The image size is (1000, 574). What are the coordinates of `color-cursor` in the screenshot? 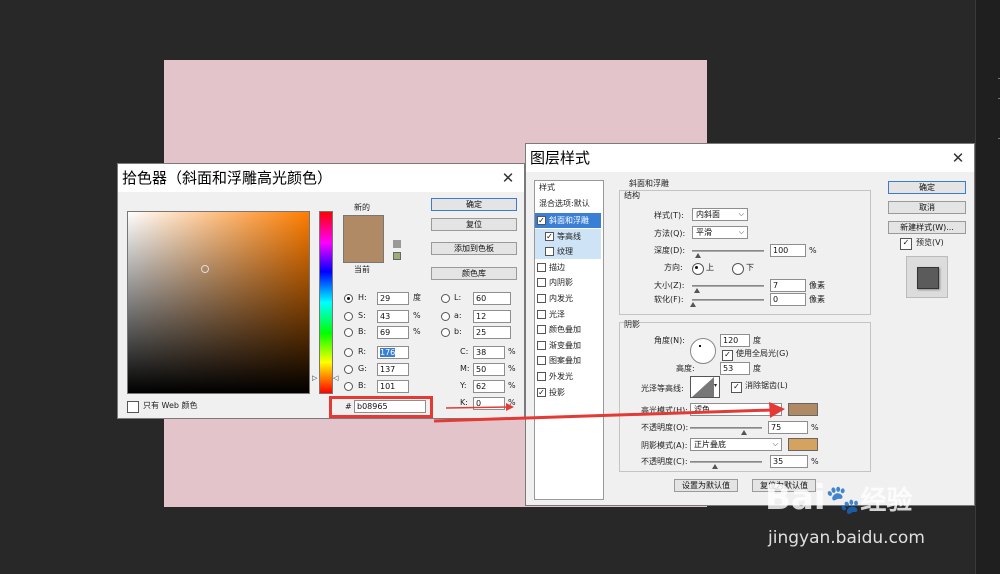 It's located at (205, 269).